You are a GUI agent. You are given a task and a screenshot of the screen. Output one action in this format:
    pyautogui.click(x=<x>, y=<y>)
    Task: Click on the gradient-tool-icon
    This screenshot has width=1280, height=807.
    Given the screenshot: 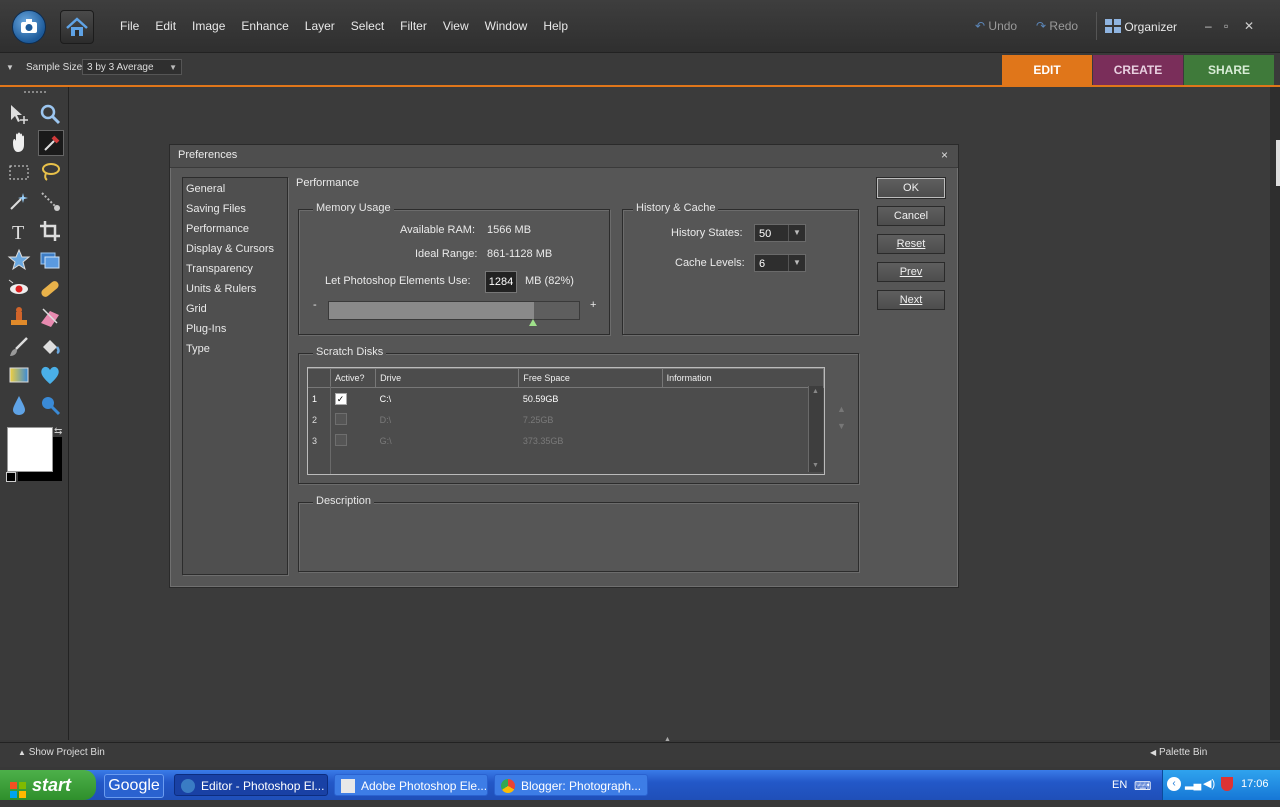 What is the action you would take?
    pyautogui.click(x=19, y=375)
    